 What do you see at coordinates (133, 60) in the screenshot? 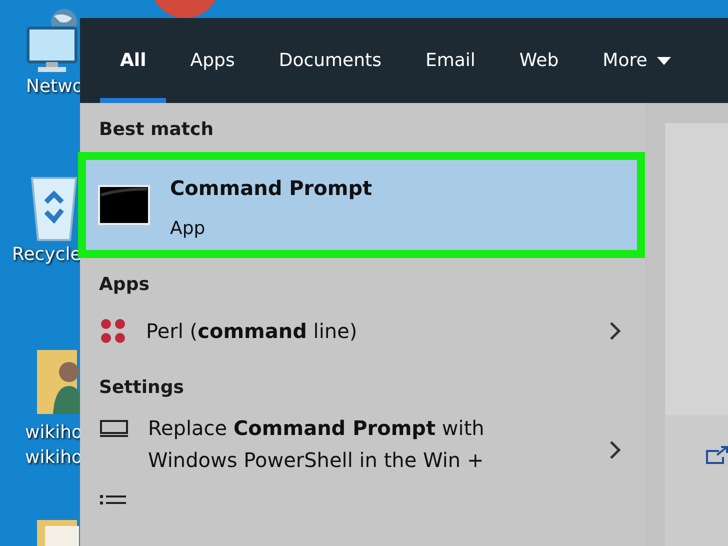
I see `tab: All` at bounding box center [133, 60].